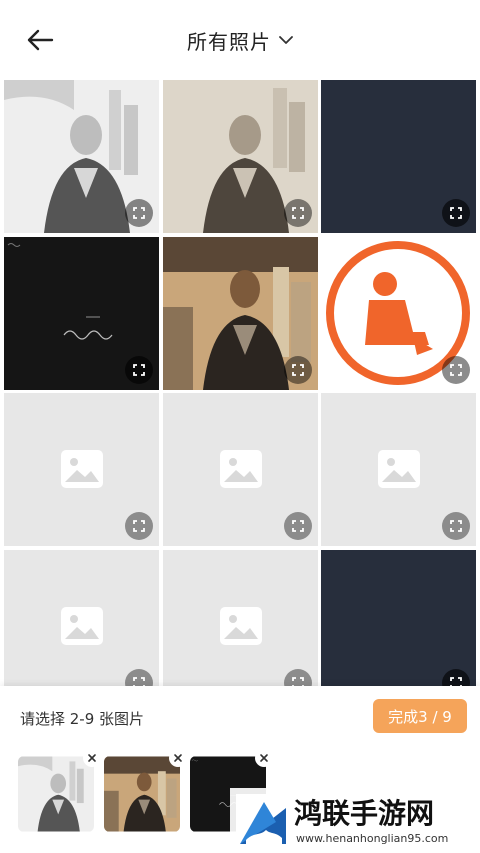 The height and width of the screenshot is (853, 480). Describe the element at coordinates (142, 794) in the screenshot. I see `portrait-sunset-image` at that location.